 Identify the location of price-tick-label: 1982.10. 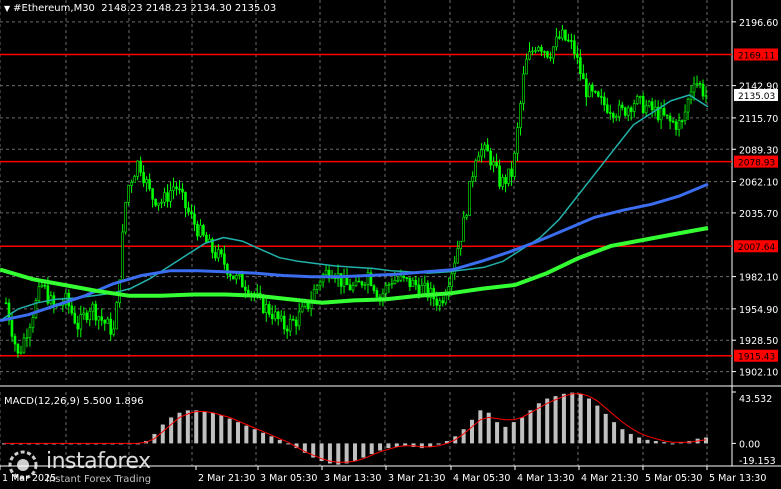
(758, 278).